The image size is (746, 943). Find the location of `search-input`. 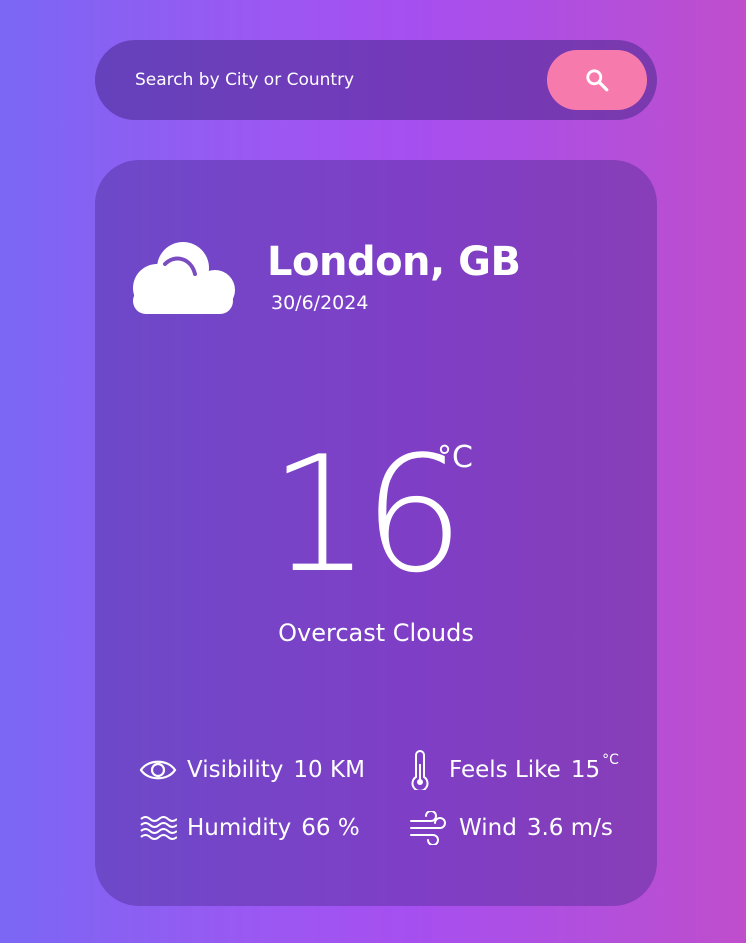

search-input is located at coordinates (325, 80).